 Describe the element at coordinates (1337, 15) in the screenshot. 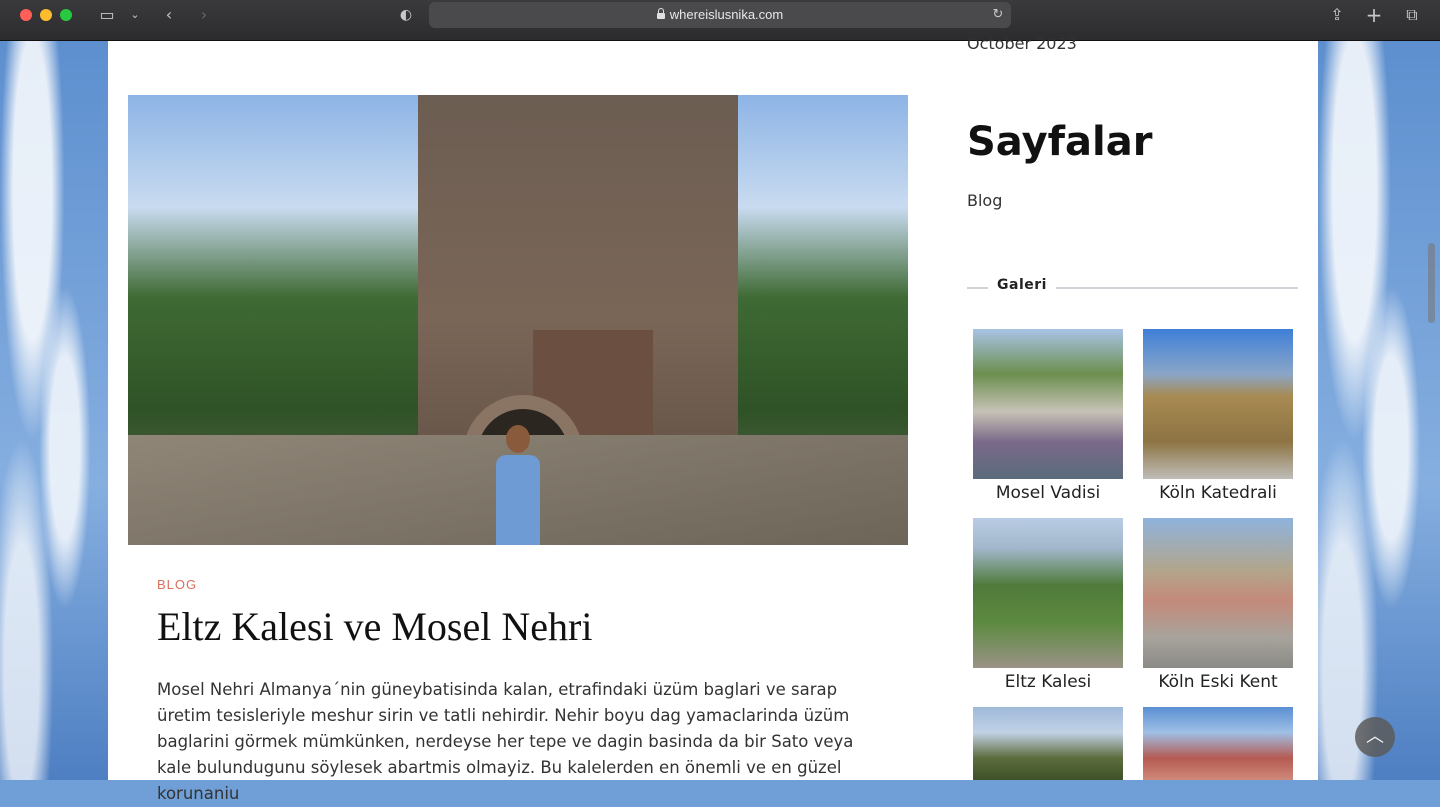

I see `share-icon: ⇪` at that location.